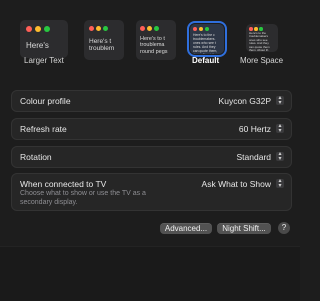 This screenshot has width=320, height=301. Describe the element at coordinates (44, 60) in the screenshot. I see `resolution-label: Larger Text` at that location.